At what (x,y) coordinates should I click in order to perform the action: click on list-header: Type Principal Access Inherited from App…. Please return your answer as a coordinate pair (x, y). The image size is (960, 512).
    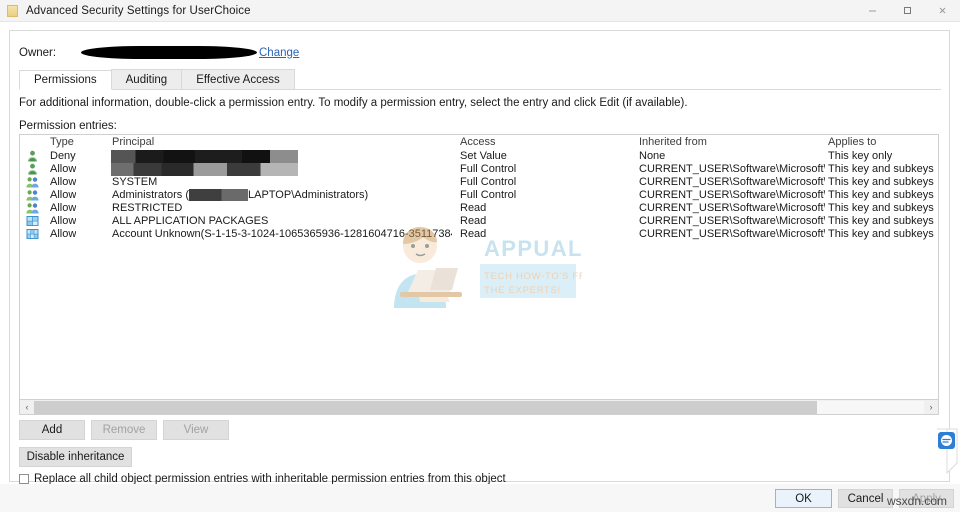
    Looking at the image, I should click on (479, 142).